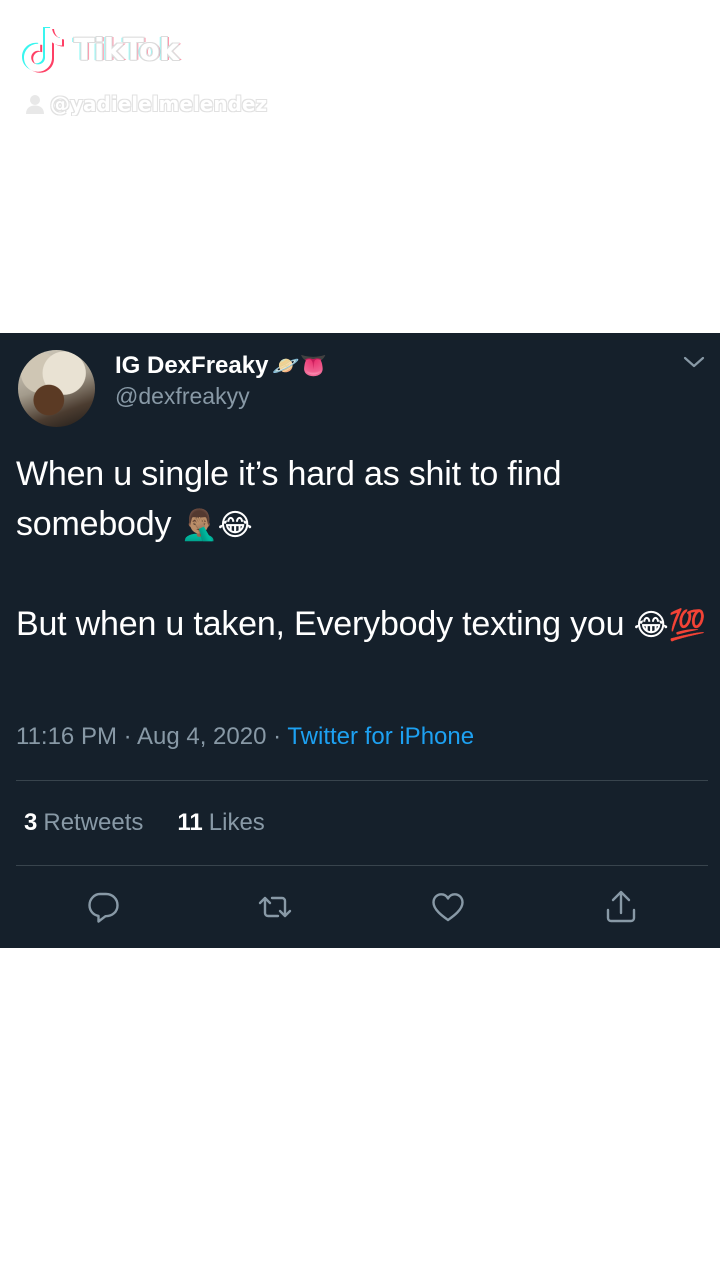 This screenshot has height=1280, width=720. What do you see at coordinates (201, 736) in the screenshot?
I see `tweet-date: Aug 4, 2020` at bounding box center [201, 736].